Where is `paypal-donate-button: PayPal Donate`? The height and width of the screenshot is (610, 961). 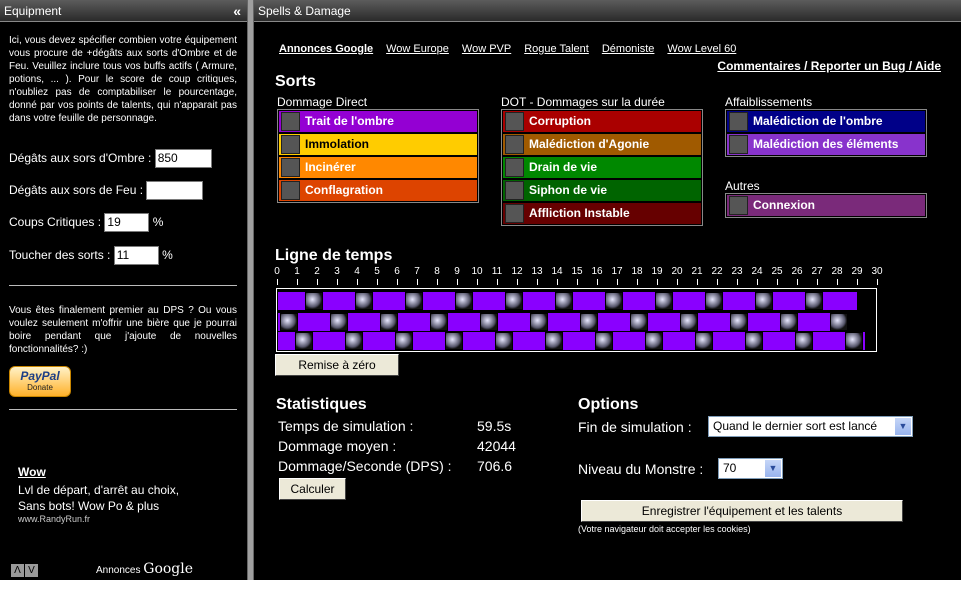 paypal-donate-button: PayPal Donate is located at coordinates (40, 381).